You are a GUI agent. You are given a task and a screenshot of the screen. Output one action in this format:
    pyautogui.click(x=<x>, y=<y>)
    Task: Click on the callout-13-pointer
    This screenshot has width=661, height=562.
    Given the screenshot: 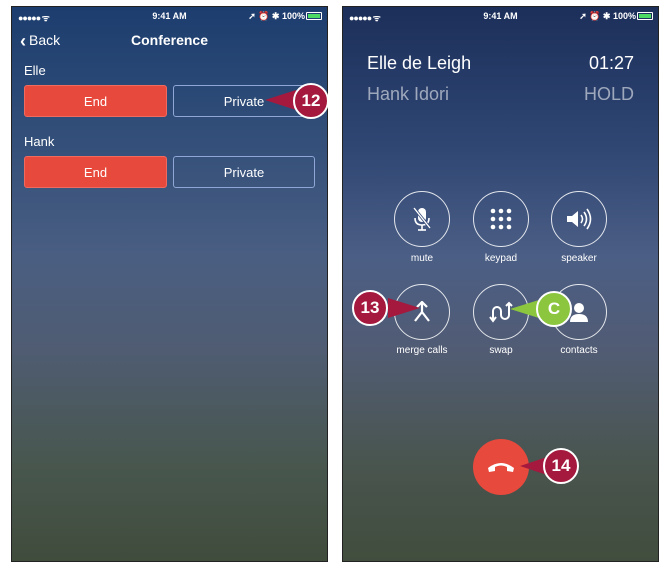 What is the action you would take?
    pyautogui.click(x=404, y=308)
    